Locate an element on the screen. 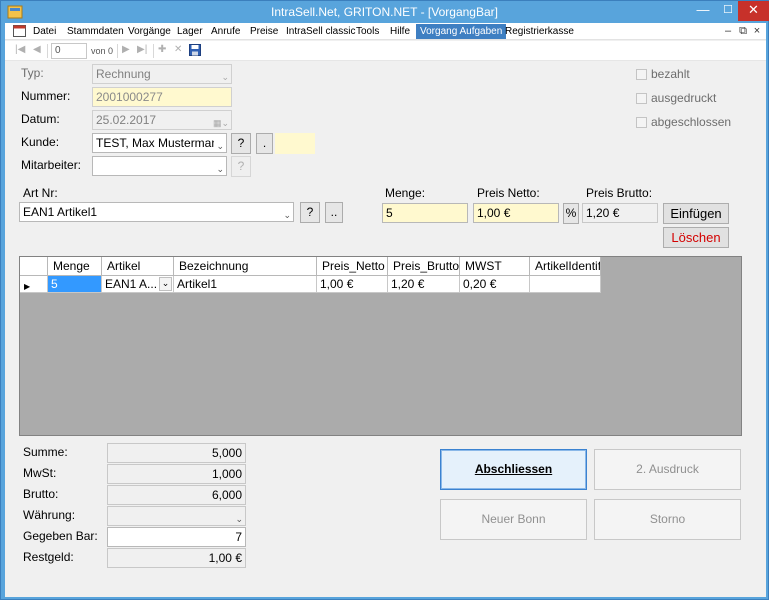 This screenshot has width=769, height=600. menu-preise: Preise is located at coordinates (264, 32).